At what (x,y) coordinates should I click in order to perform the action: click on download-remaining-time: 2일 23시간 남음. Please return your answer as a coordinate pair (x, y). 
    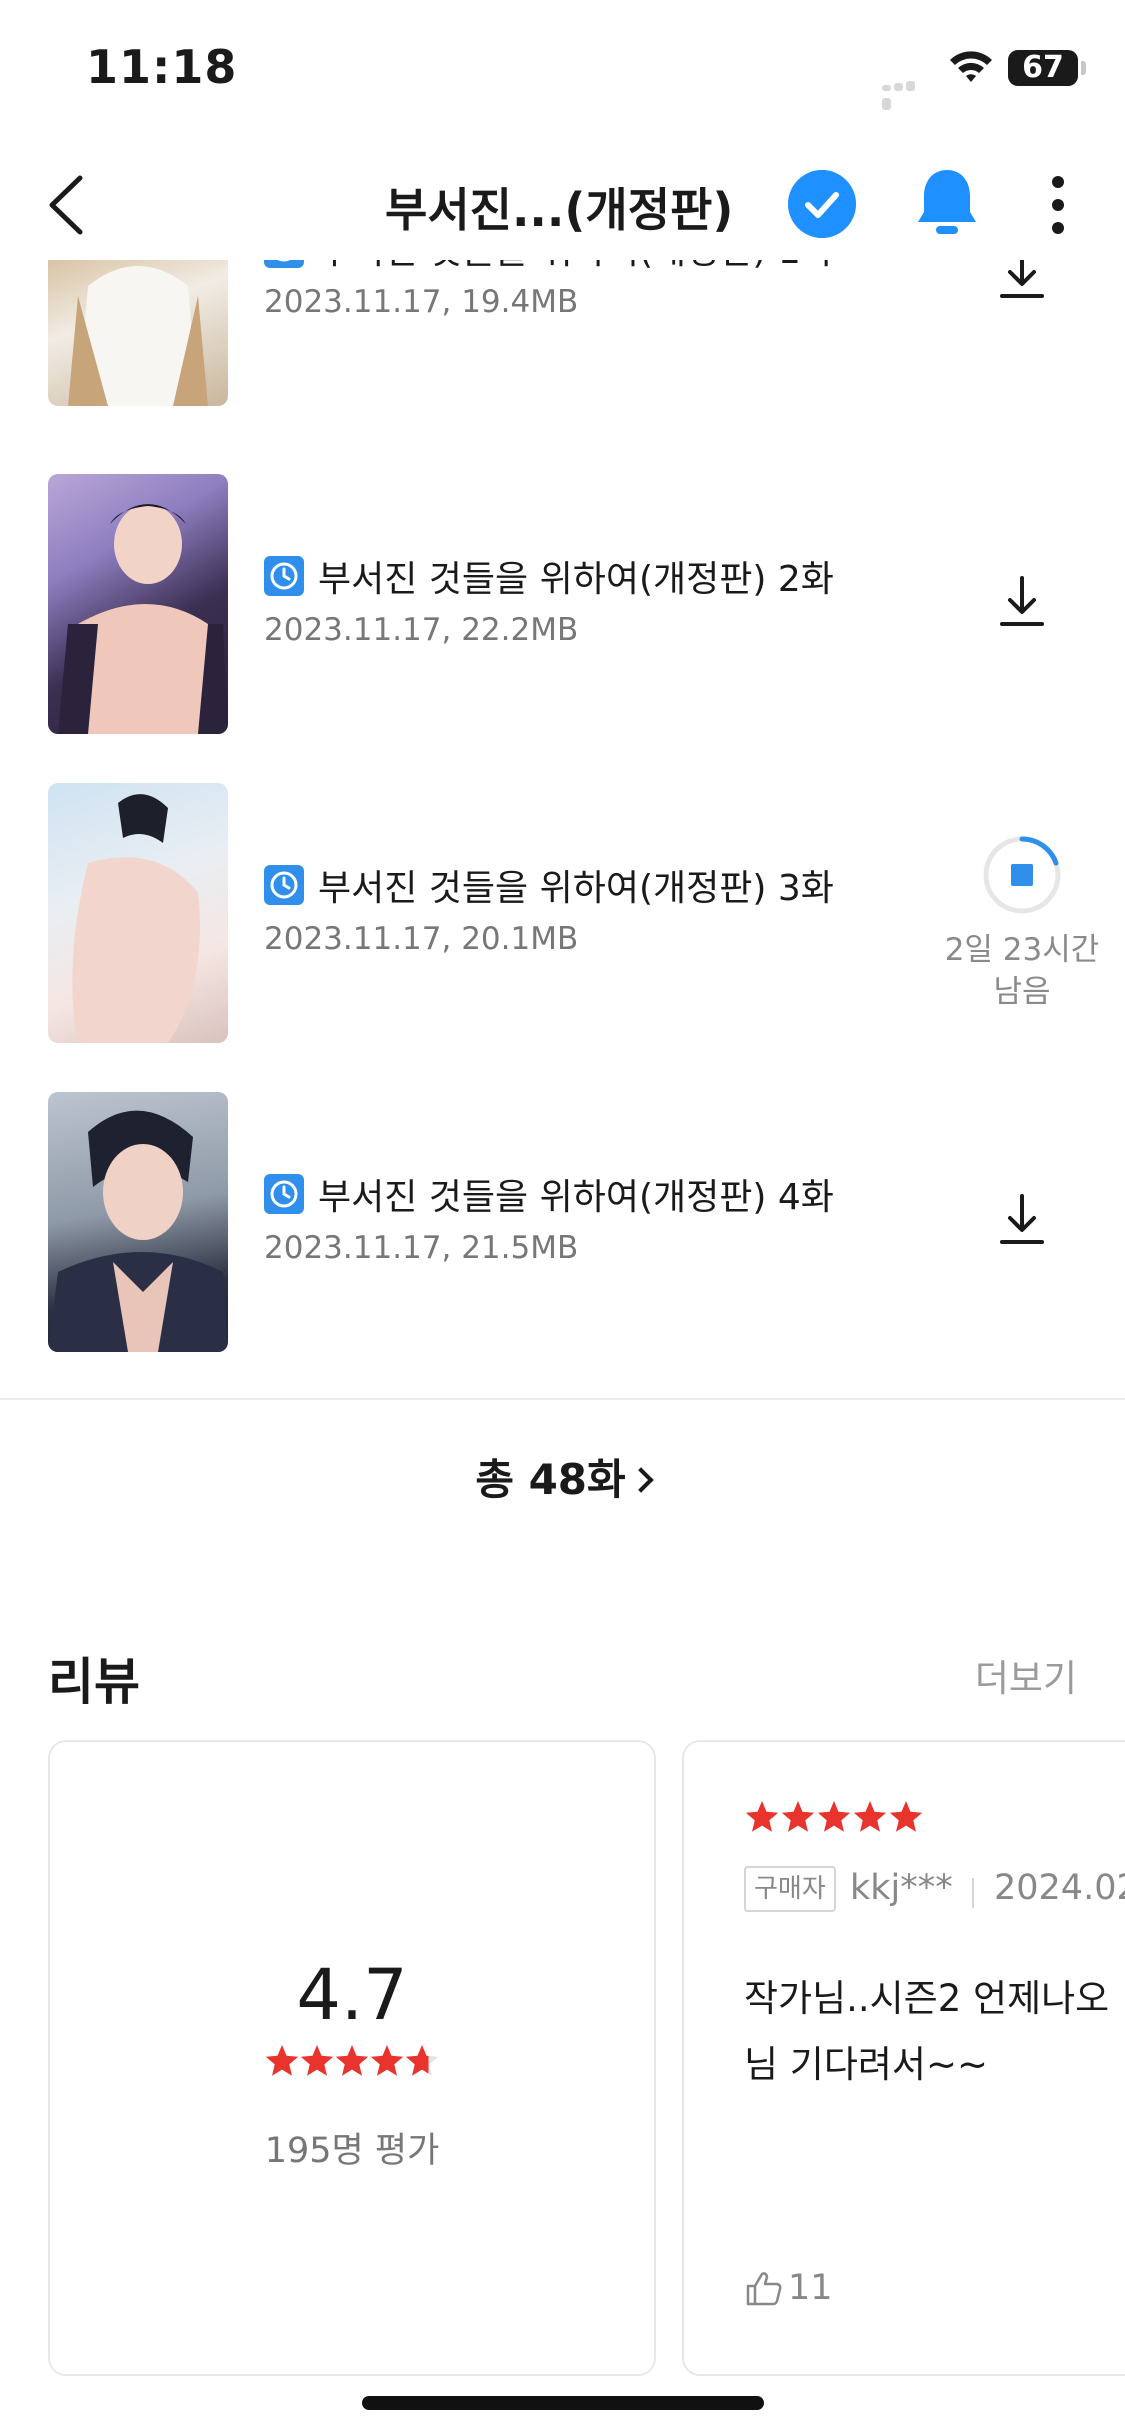
    Looking at the image, I should click on (1022, 971).